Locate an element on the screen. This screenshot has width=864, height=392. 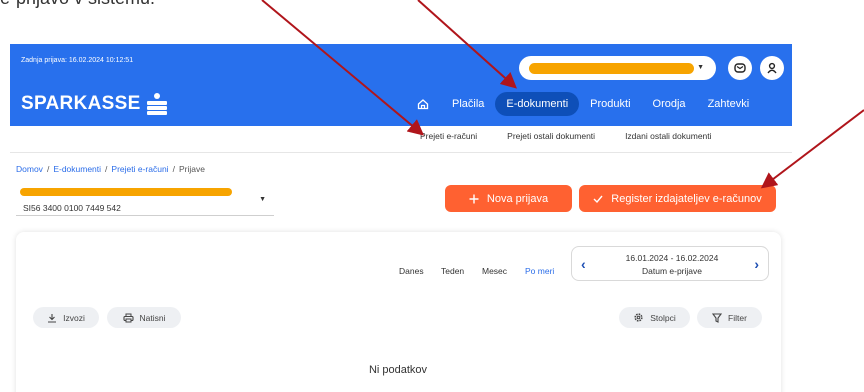
redacted-account-name is located at coordinates (126, 192).